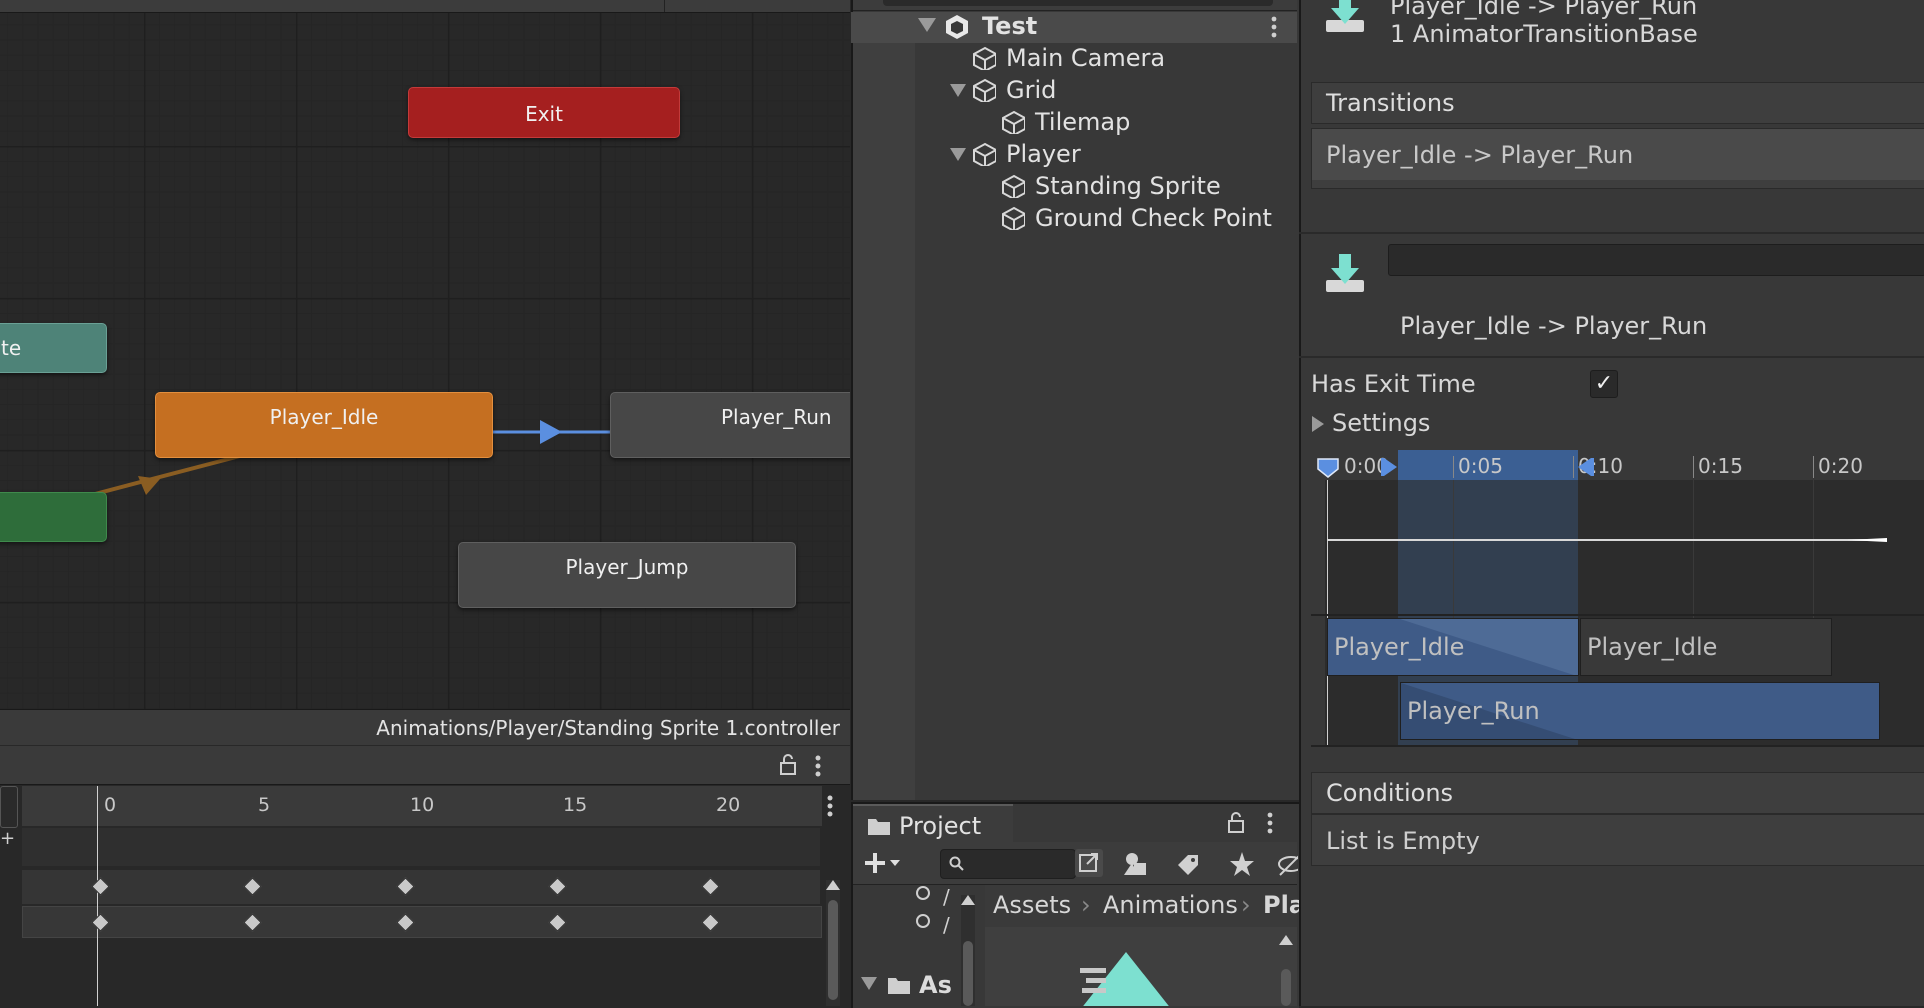 The height and width of the screenshot is (1008, 1924). I want to click on shapes-icon, so click(1135, 864).